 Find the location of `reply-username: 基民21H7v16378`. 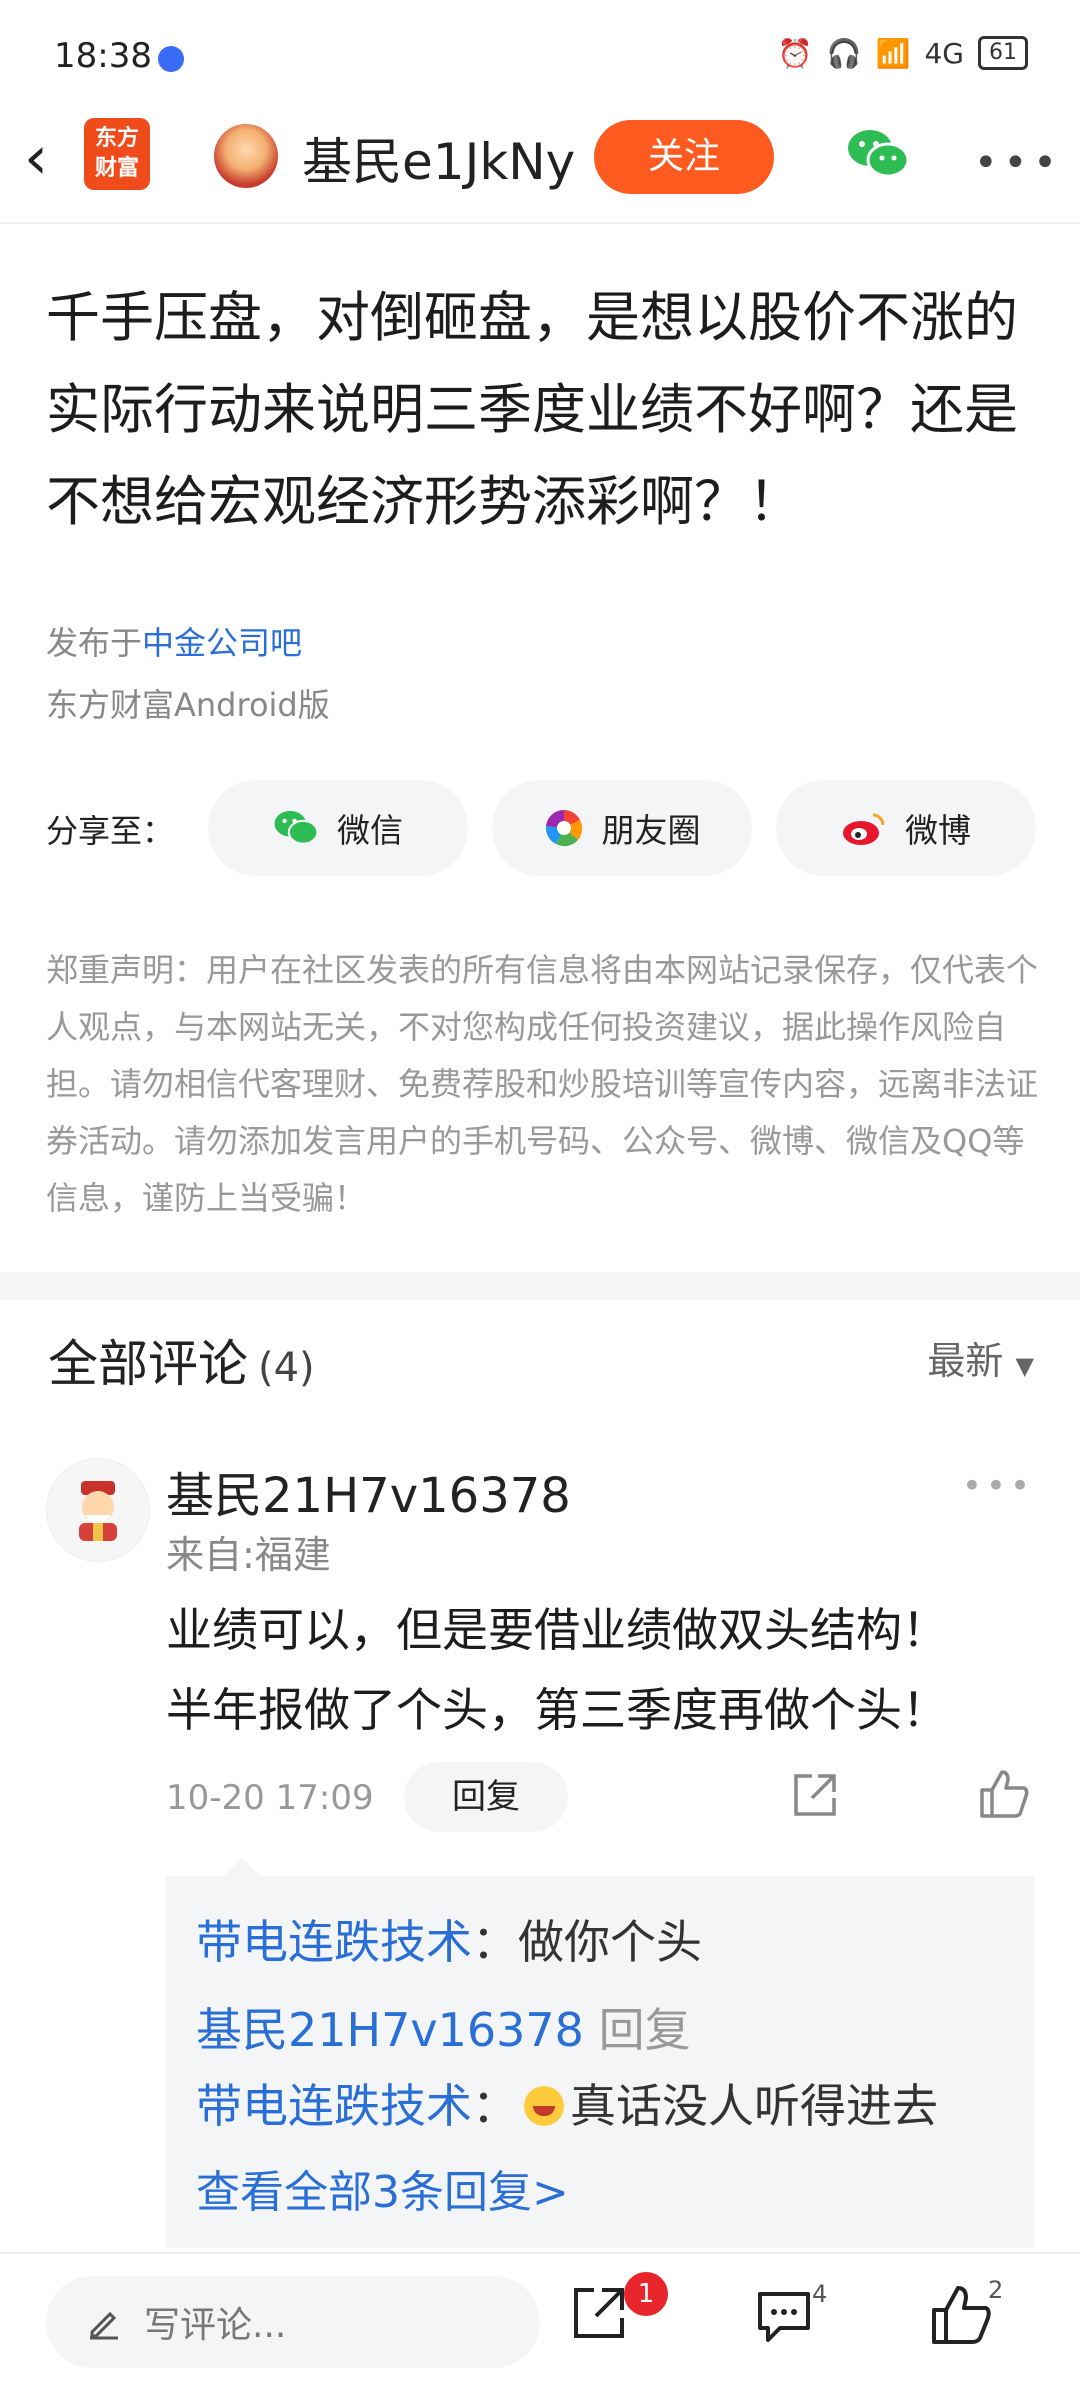

reply-username: 基民21H7v16378 is located at coordinates (390, 2030).